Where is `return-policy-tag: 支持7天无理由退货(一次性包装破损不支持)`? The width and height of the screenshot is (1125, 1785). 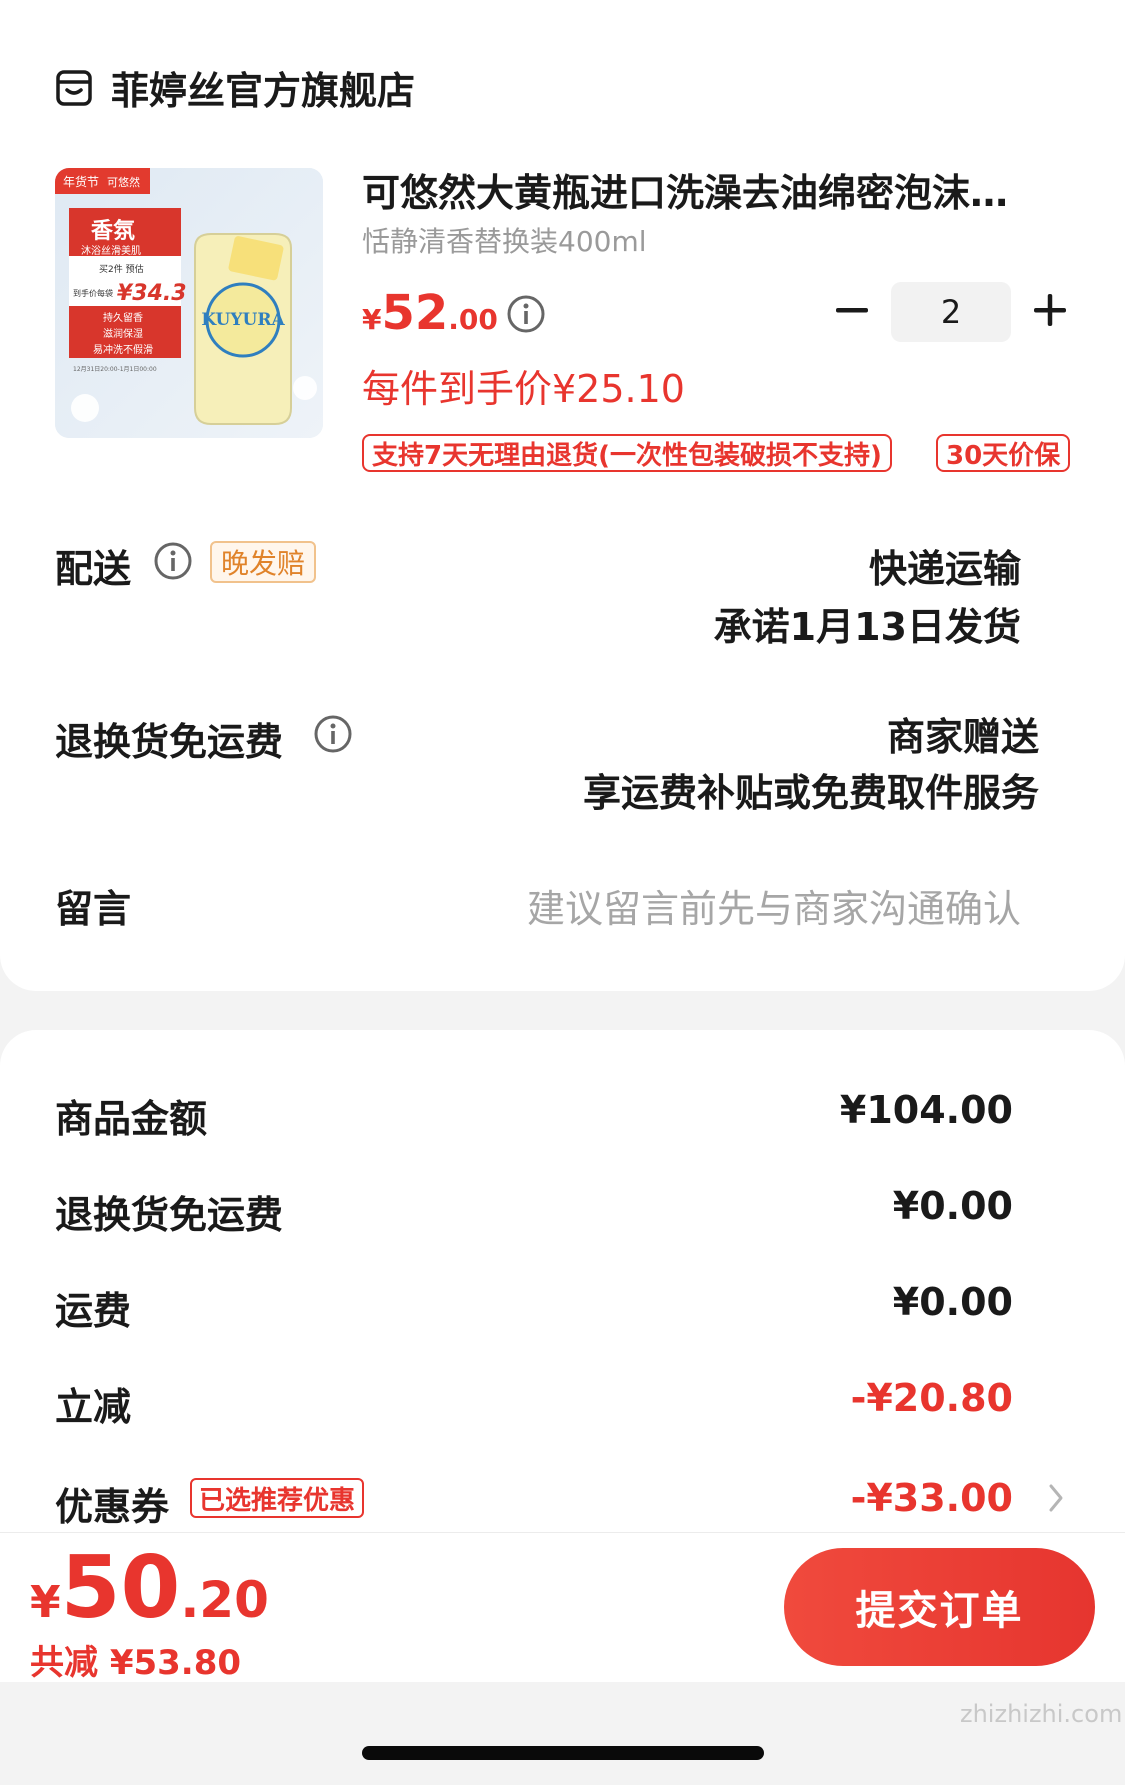
return-policy-tag: 支持7天无理由退货(一次性包装破损不支持) is located at coordinates (627, 453).